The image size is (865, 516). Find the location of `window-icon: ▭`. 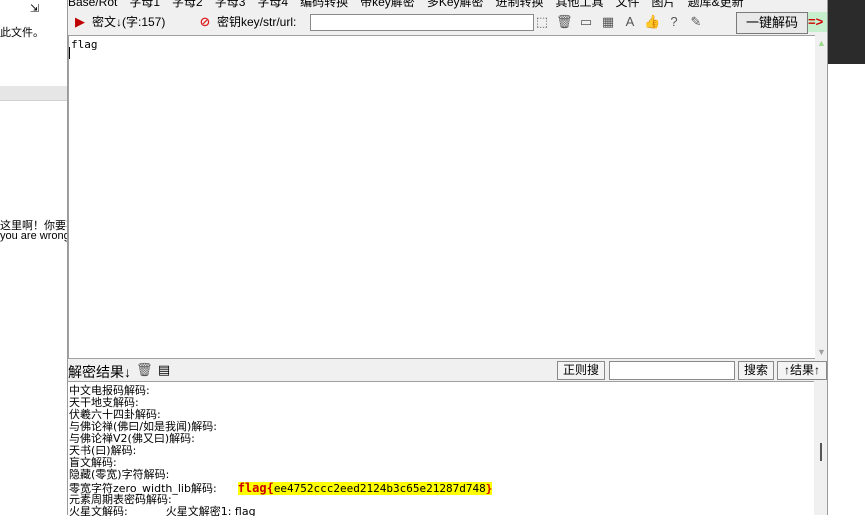

window-icon: ▭ is located at coordinates (586, 22).